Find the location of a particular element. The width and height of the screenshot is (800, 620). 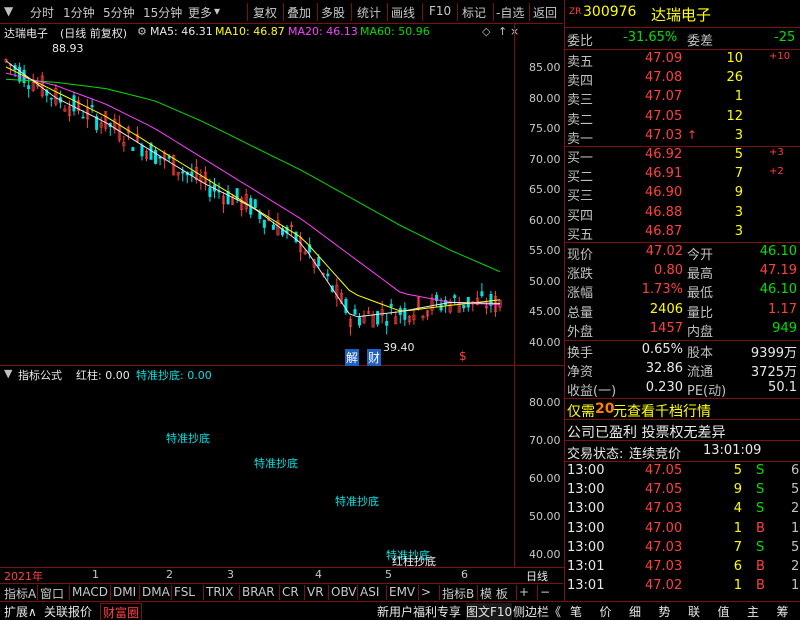

expand-button: 扩展∧ is located at coordinates (20, 611).